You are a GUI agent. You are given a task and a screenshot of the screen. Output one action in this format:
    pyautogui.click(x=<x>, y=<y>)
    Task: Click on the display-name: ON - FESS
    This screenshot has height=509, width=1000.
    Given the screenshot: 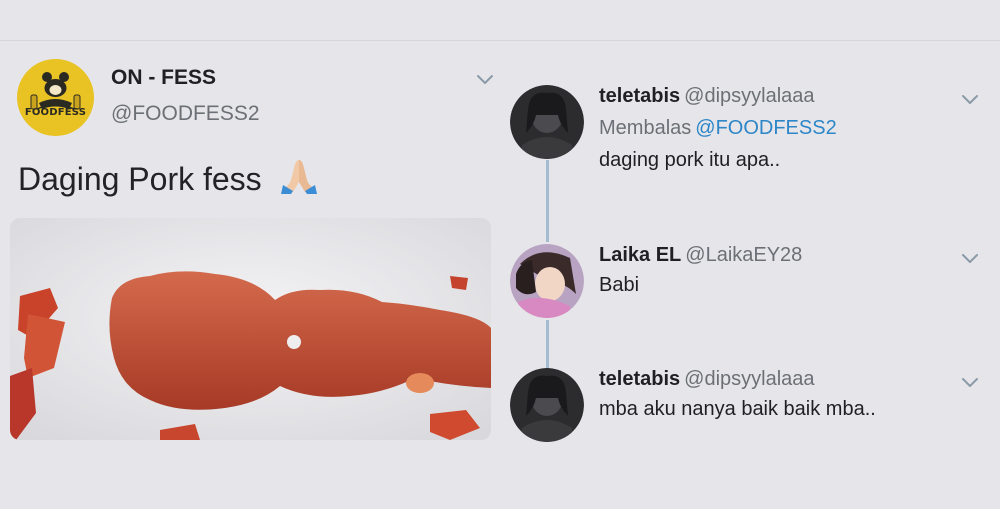 What is the action you would take?
    pyautogui.click(x=163, y=78)
    